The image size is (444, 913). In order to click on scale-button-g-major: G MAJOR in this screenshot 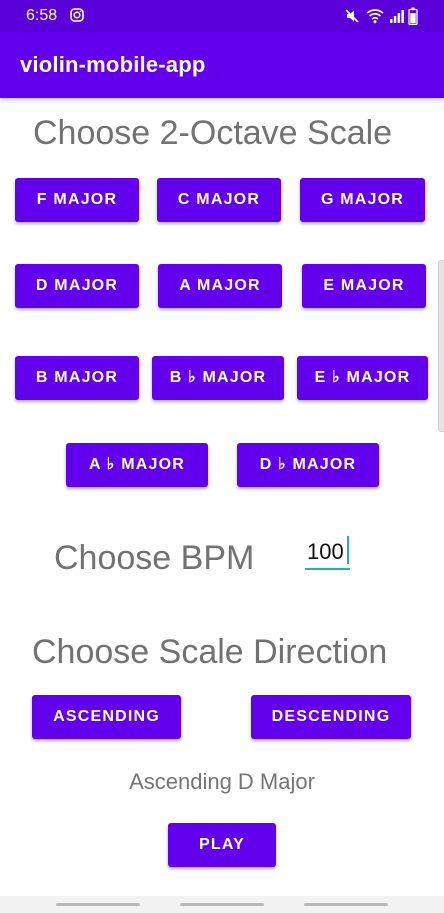, I will do `click(362, 200)`.